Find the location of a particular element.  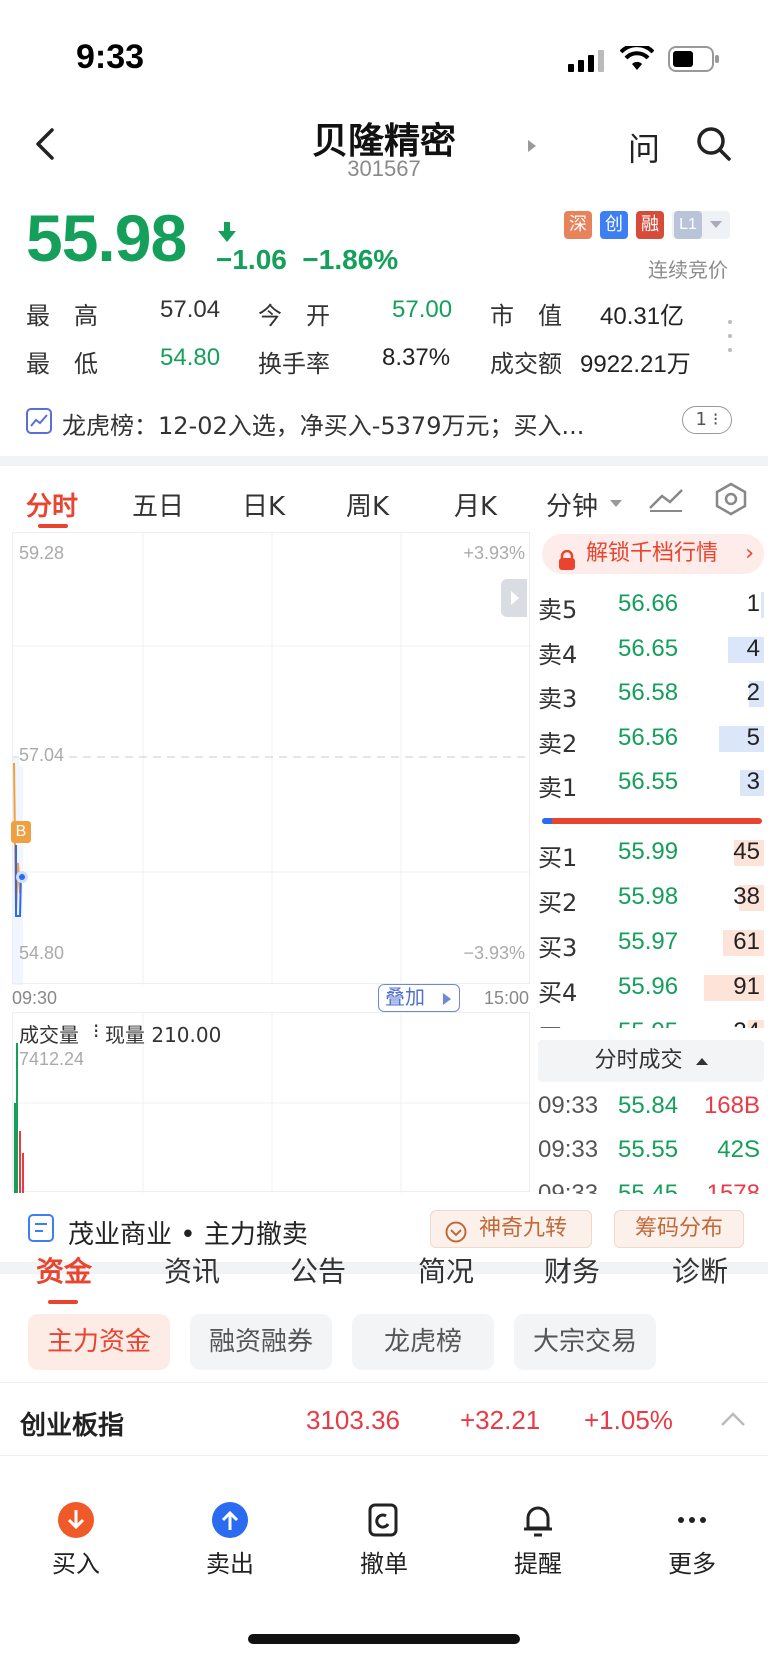

bottom-nav: 买入 卖出 撤单 提醒 更多 is located at coordinates (384, 1559).